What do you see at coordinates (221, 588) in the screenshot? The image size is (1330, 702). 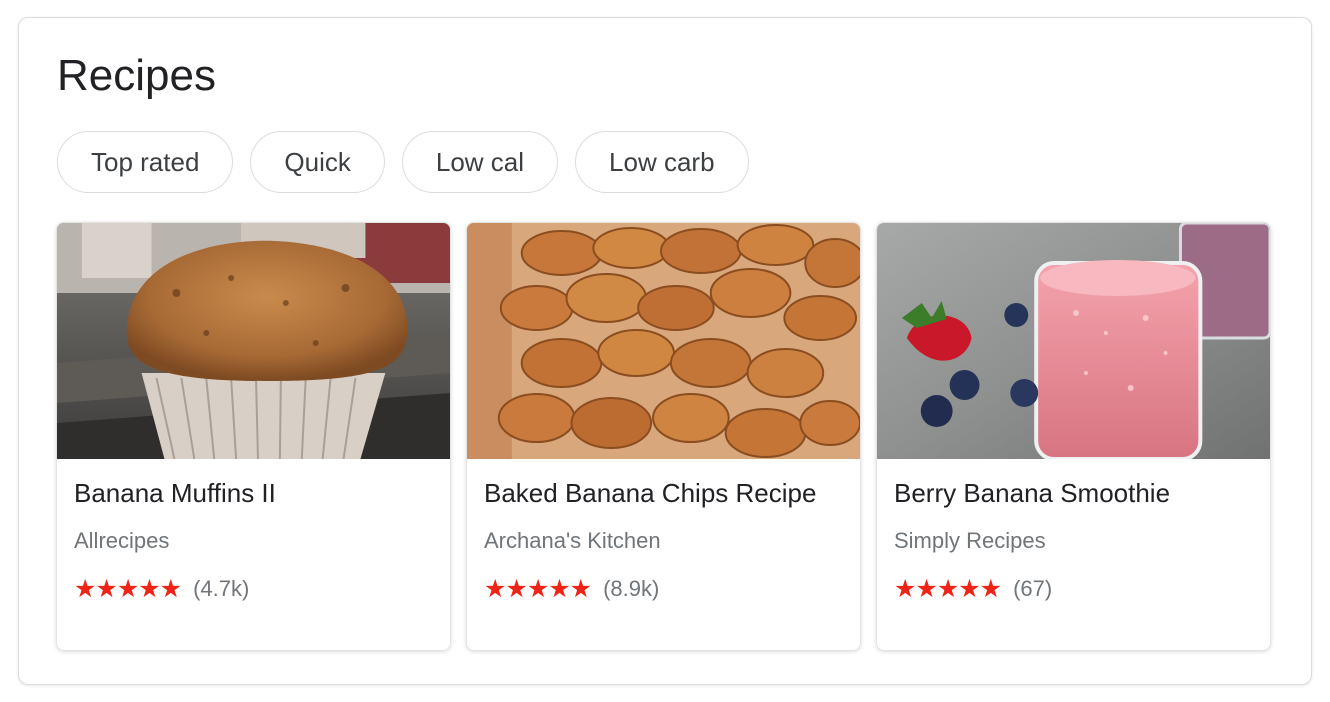 I see `review-count: (4.7k)` at bounding box center [221, 588].